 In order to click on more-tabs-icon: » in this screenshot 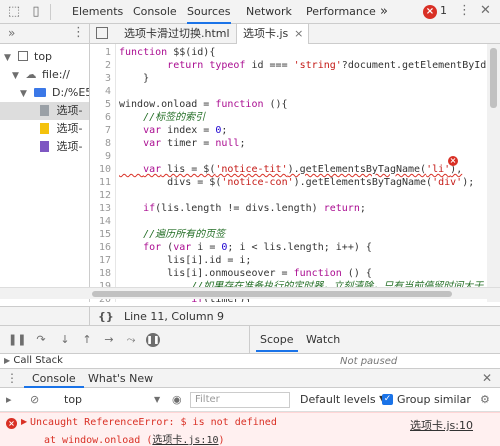, I will do `click(384, 12)`.